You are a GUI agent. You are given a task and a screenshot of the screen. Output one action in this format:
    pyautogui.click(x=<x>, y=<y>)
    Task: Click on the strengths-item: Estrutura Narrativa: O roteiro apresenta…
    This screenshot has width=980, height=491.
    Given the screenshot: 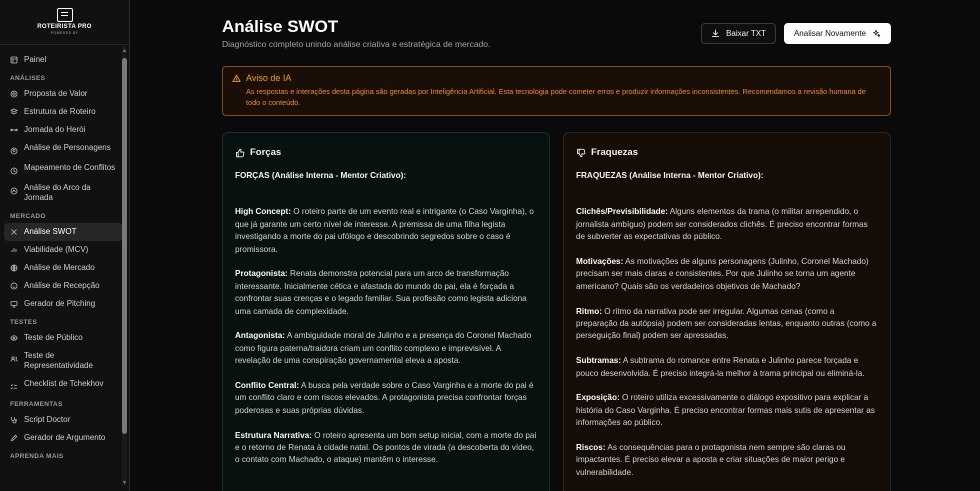 What is the action you would take?
    pyautogui.click(x=386, y=448)
    